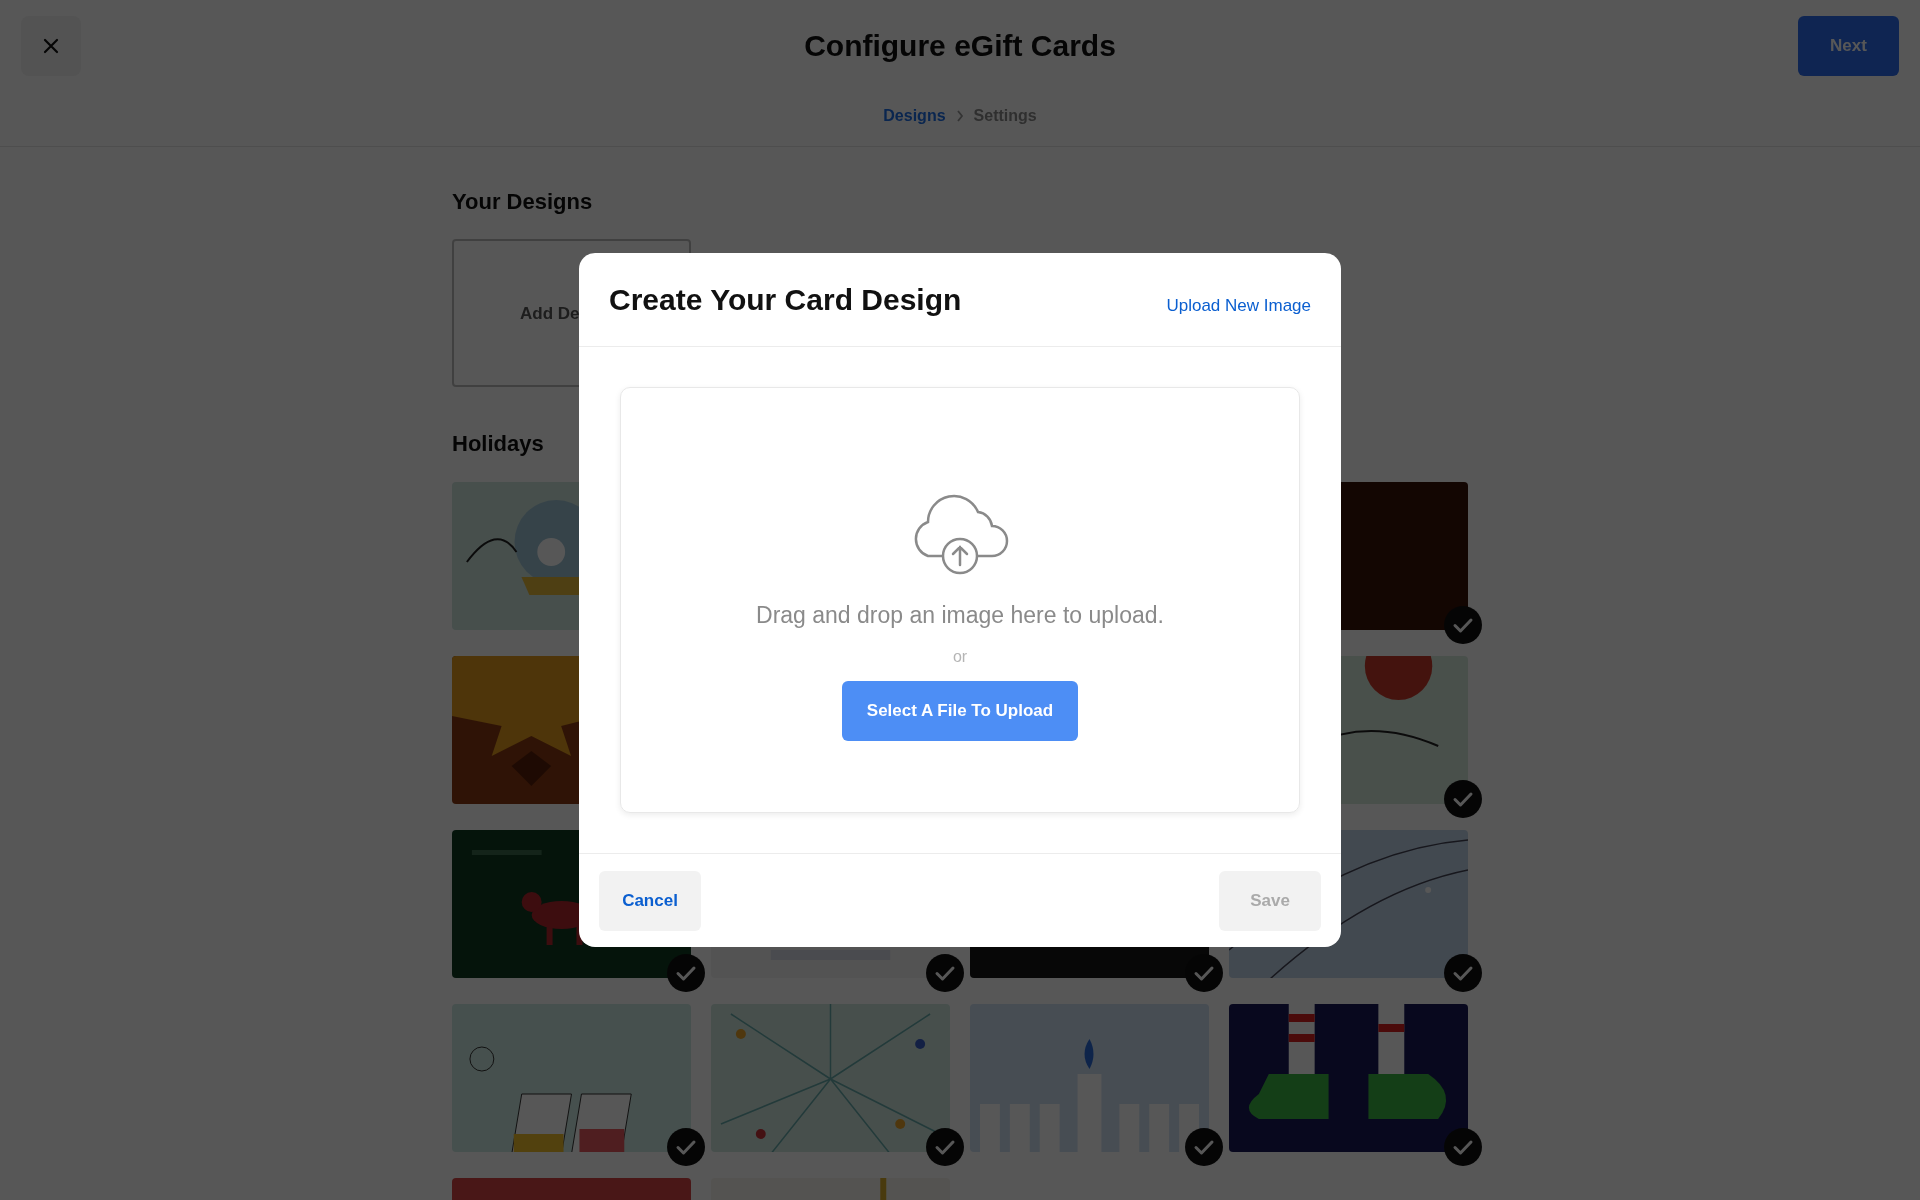 The width and height of the screenshot is (1920, 1200). What do you see at coordinates (914, 116) in the screenshot?
I see `breadcrumb-step: Designs` at bounding box center [914, 116].